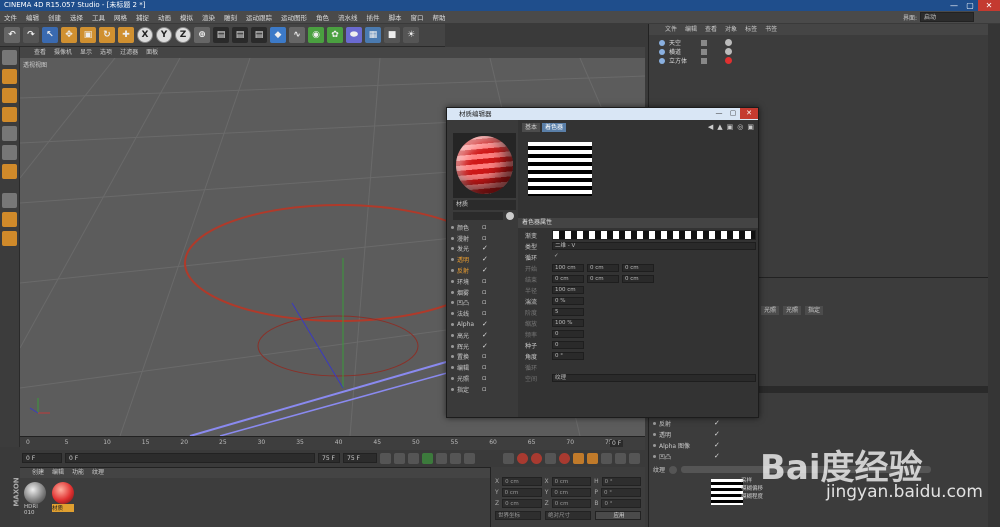 Image resolution: width=1000 pixels, height=527 pixels. I want to click on prop-value-field: 0, so click(568, 334).